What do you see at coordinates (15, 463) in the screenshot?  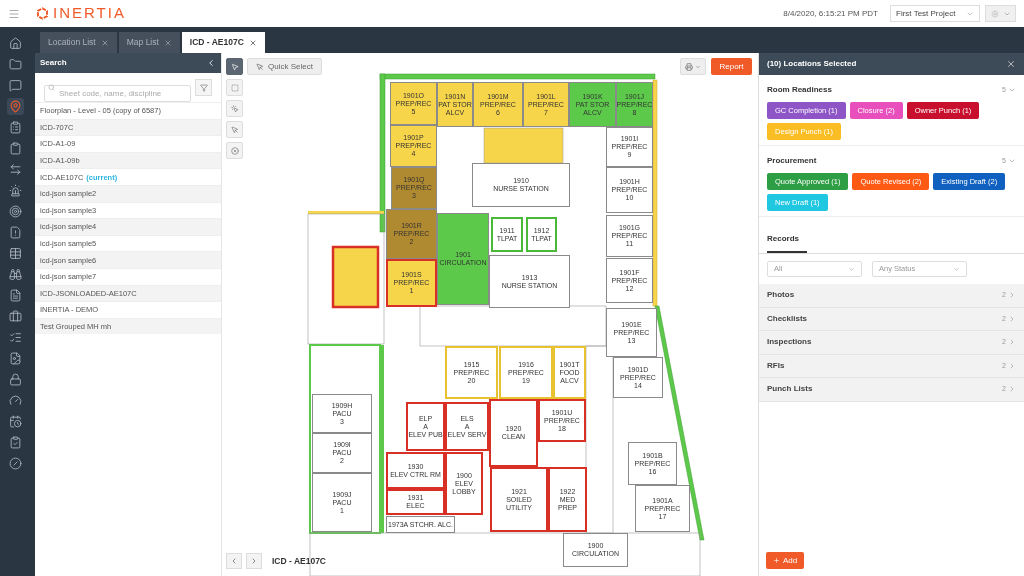 I see `blocked-icon` at bounding box center [15, 463].